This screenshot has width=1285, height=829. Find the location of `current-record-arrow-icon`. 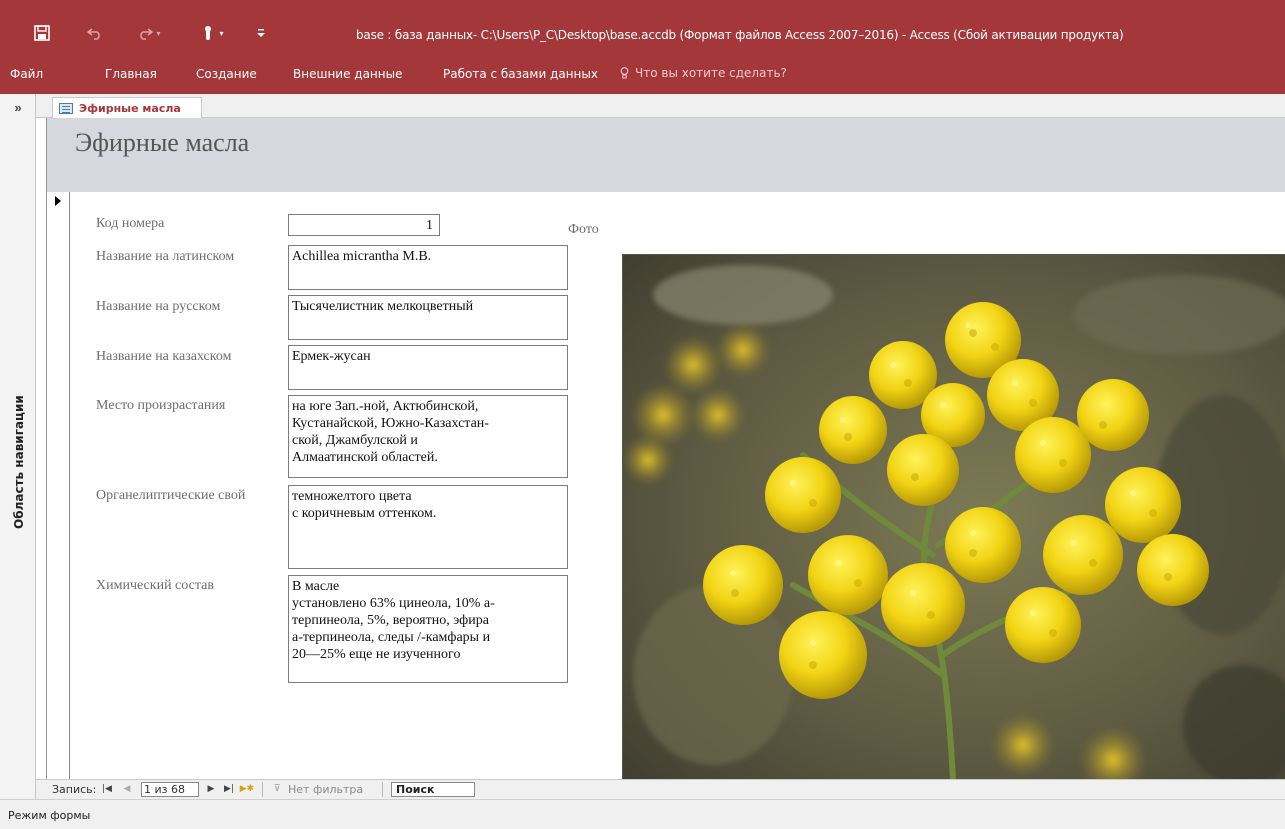

current-record-arrow-icon is located at coordinates (58, 201).